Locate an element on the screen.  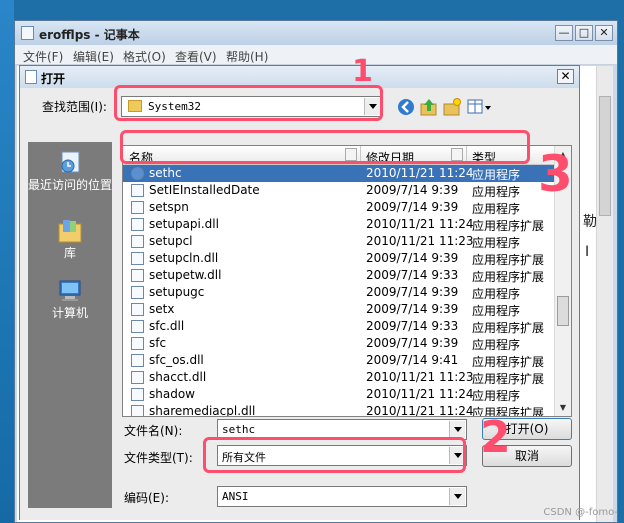
file-name: shacct.dll is located at coordinates (178, 377).